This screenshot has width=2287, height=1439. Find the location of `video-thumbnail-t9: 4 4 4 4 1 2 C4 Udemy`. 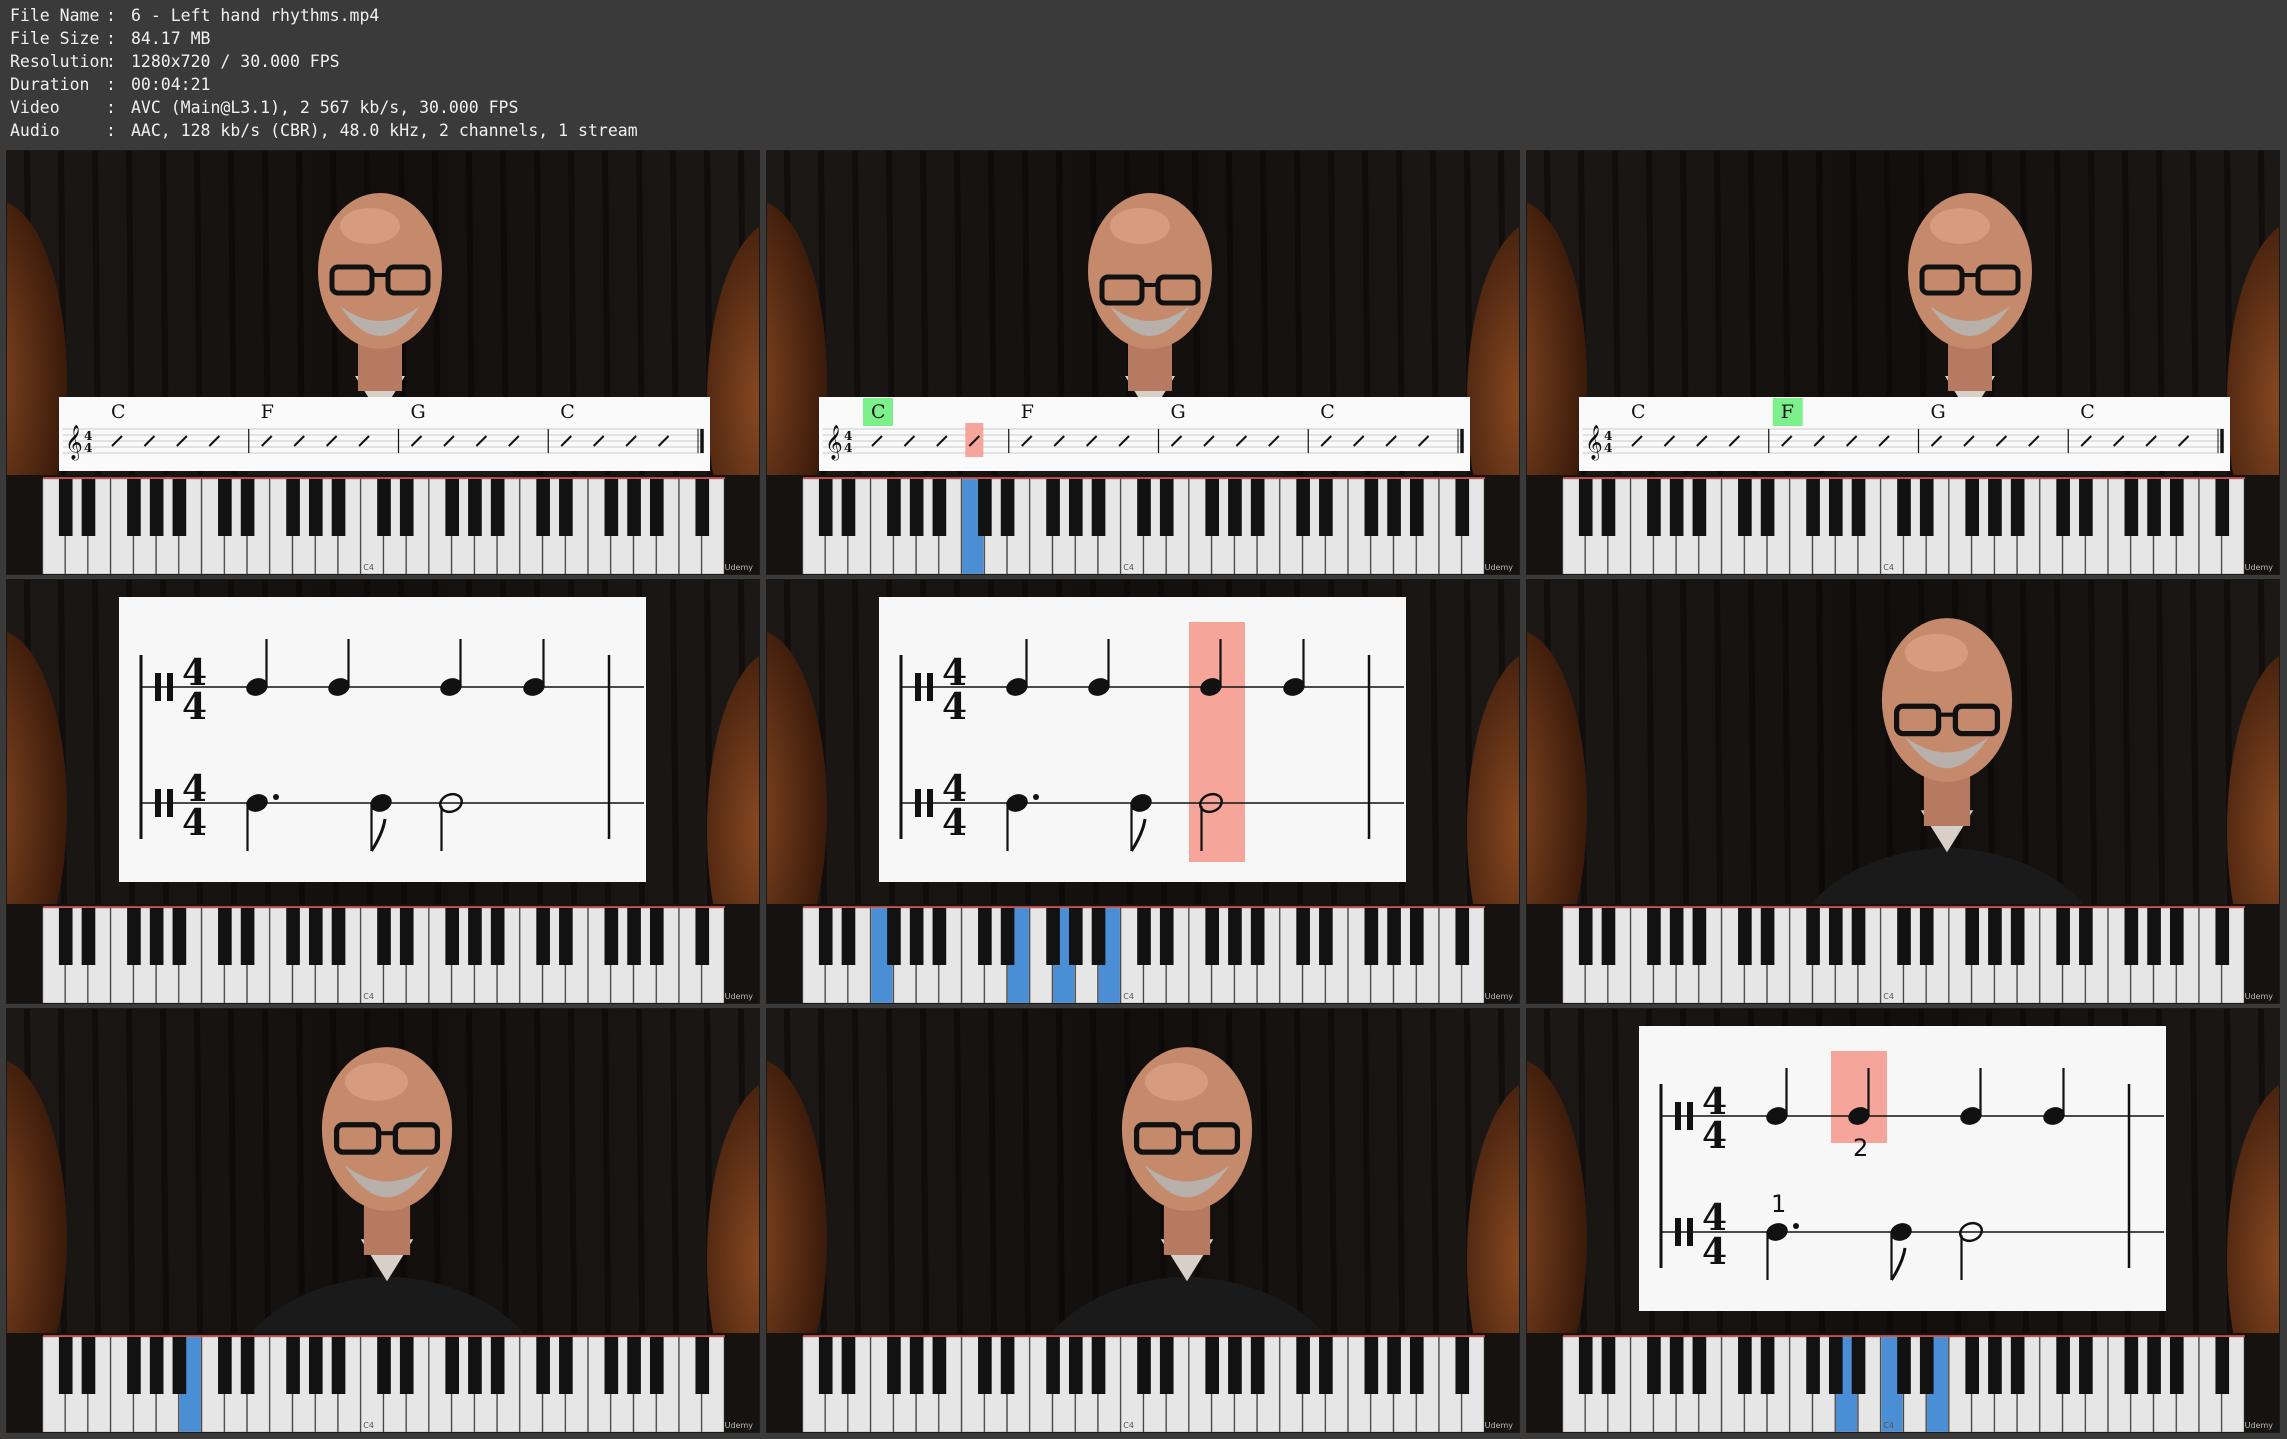

video-thumbnail-t9: 4 4 4 4 1 2 C4 Udemy is located at coordinates (1903, 1220).